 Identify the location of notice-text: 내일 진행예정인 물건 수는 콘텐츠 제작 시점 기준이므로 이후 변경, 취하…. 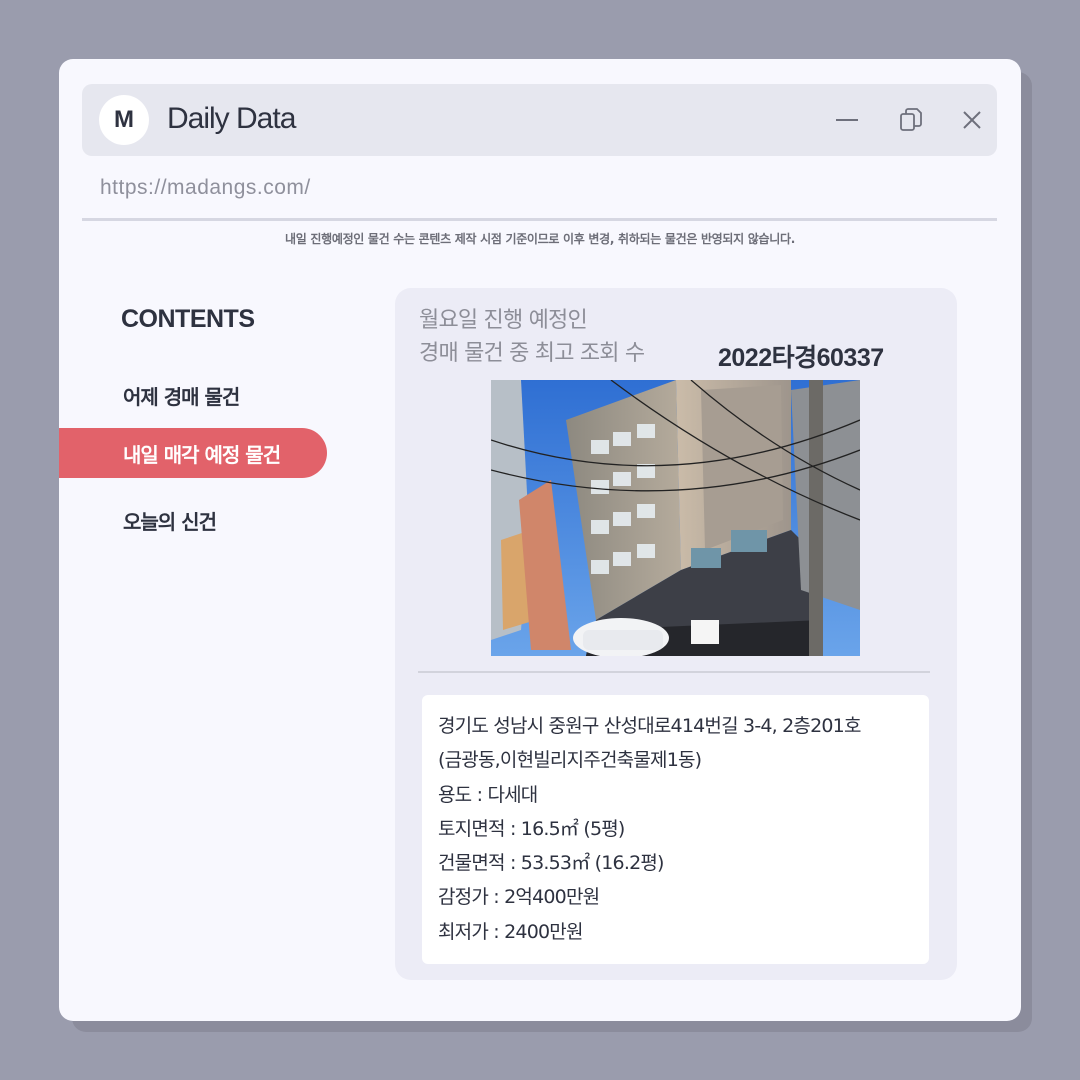
(539, 239).